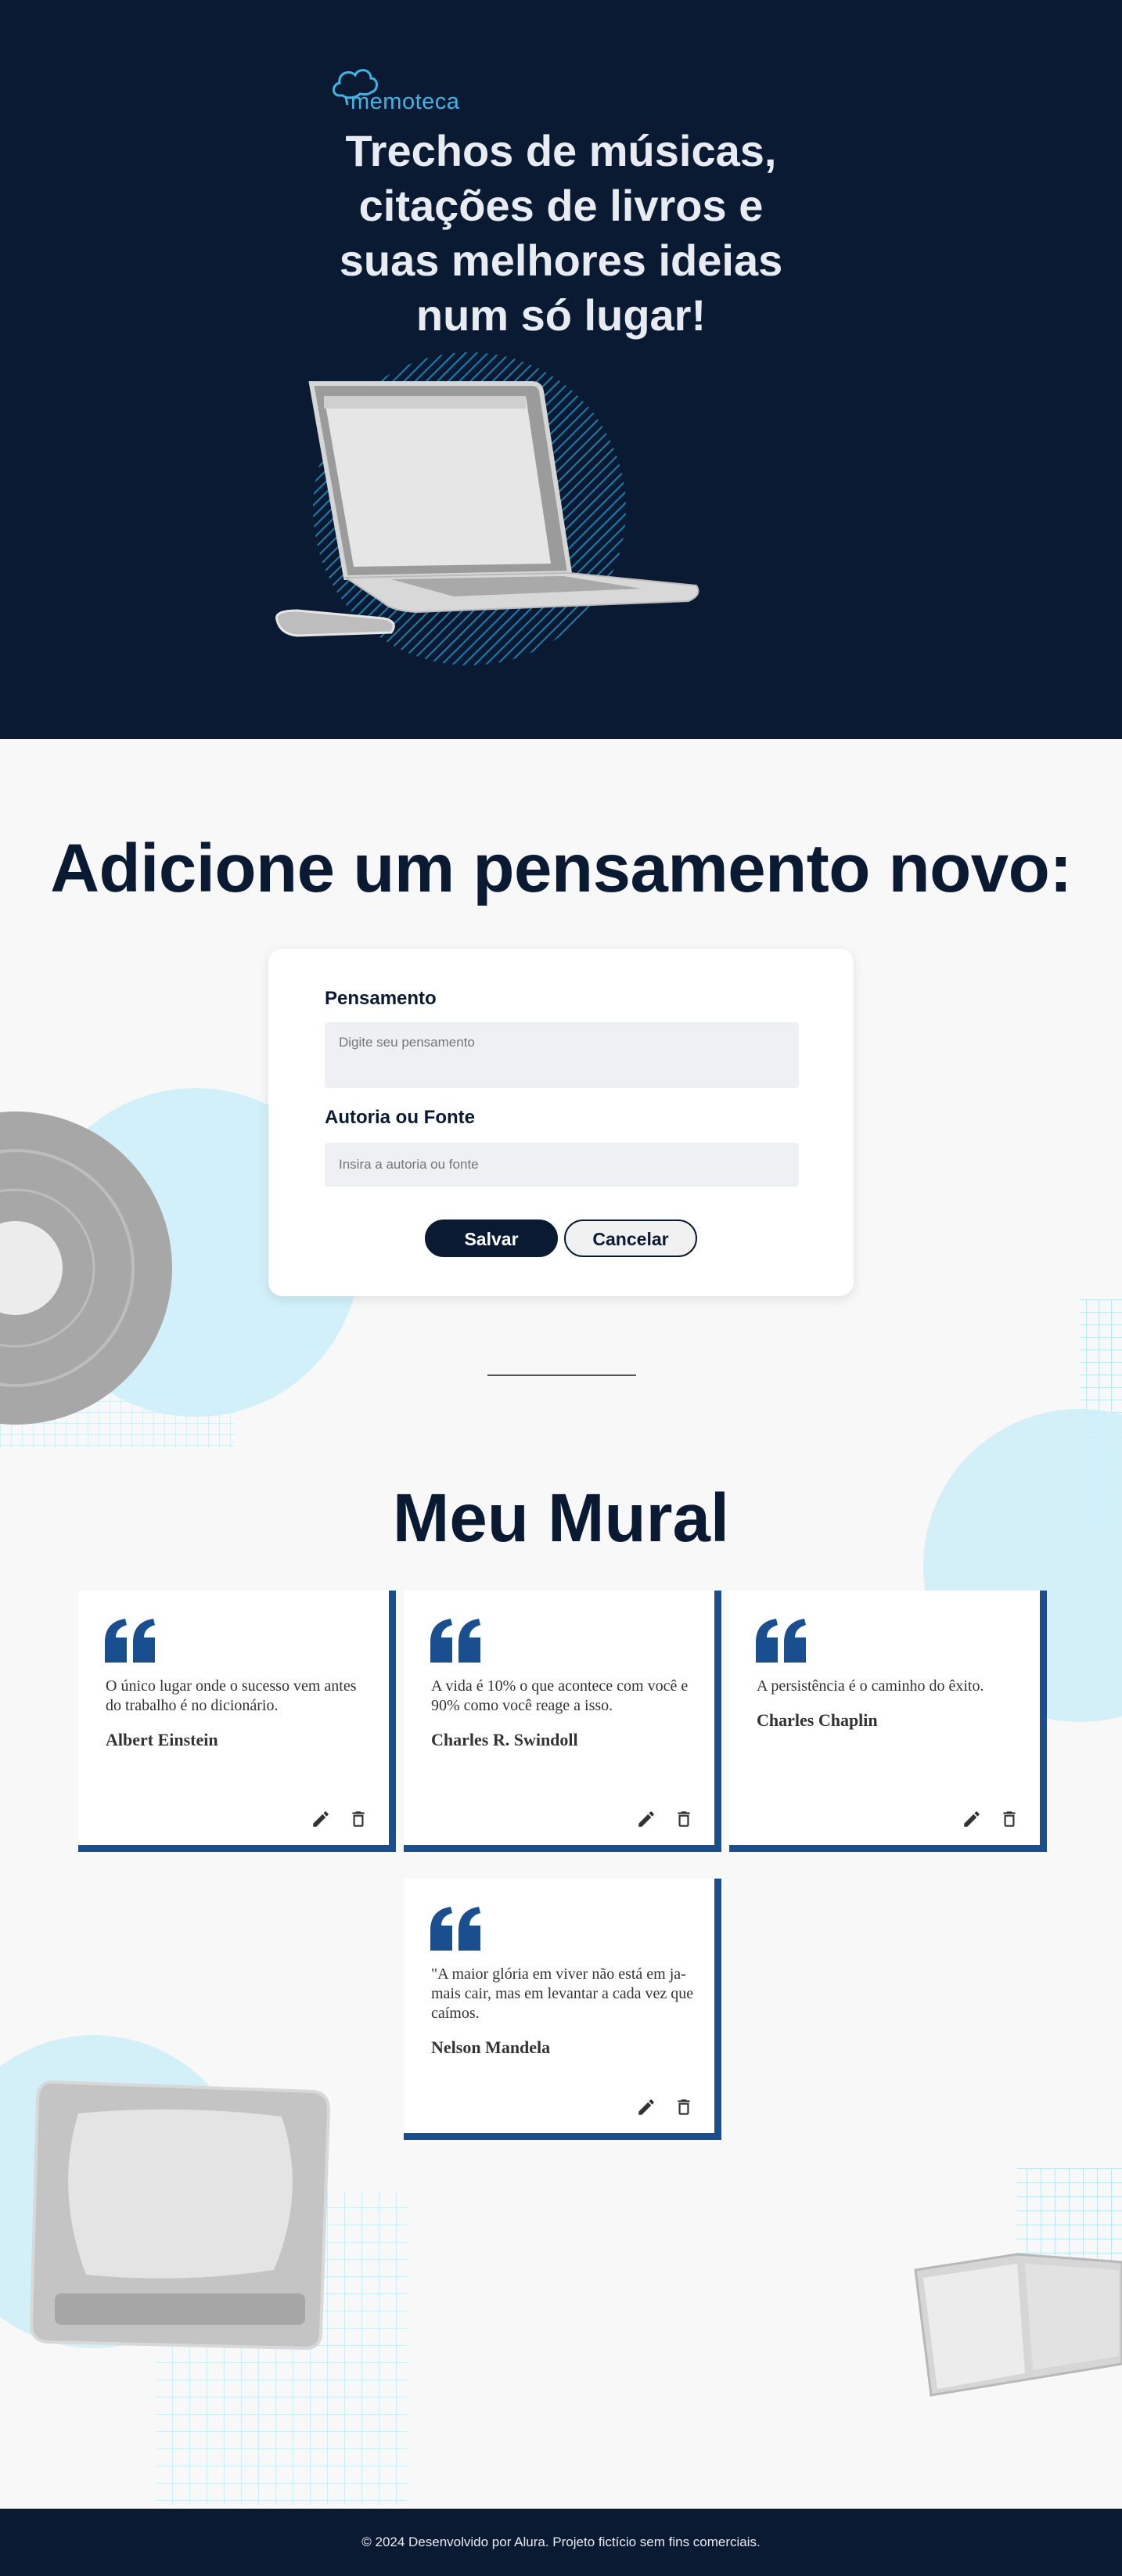 The height and width of the screenshot is (2576, 1122). What do you see at coordinates (491, 2047) in the screenshot?
I see `card-author: Nelson Mandela` at bounding box center [491, 2047].